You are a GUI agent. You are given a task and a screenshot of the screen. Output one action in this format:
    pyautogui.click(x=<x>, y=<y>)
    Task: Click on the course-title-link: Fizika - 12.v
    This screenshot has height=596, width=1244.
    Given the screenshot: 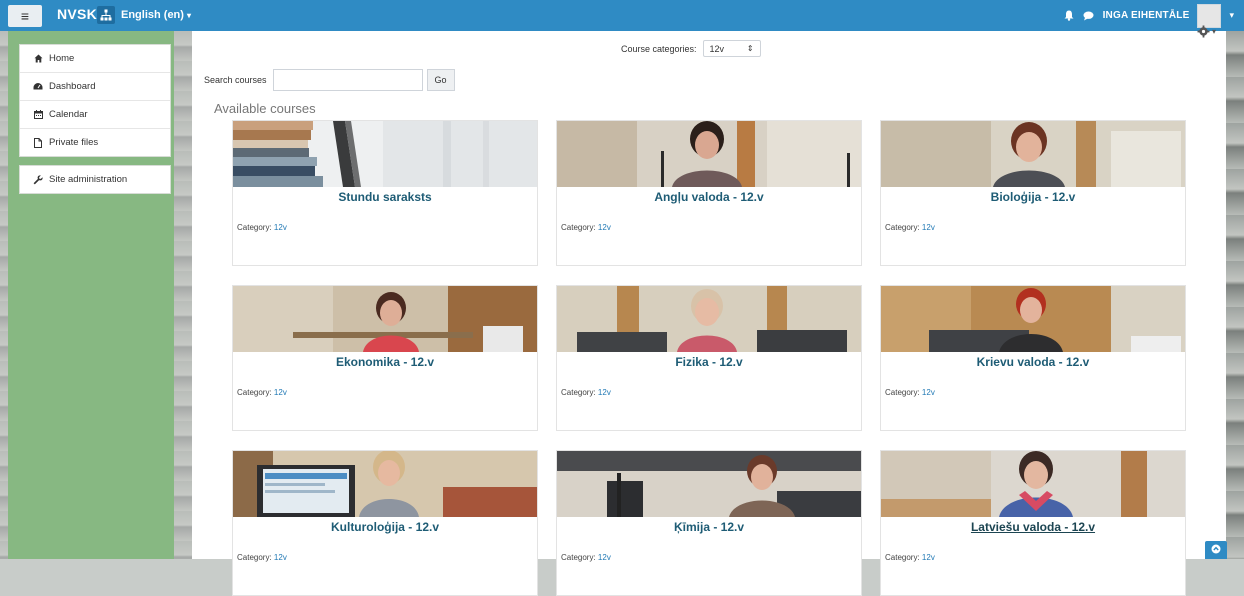 What is the action you would take?
    pyautogui.click(x=709, y=362)
    